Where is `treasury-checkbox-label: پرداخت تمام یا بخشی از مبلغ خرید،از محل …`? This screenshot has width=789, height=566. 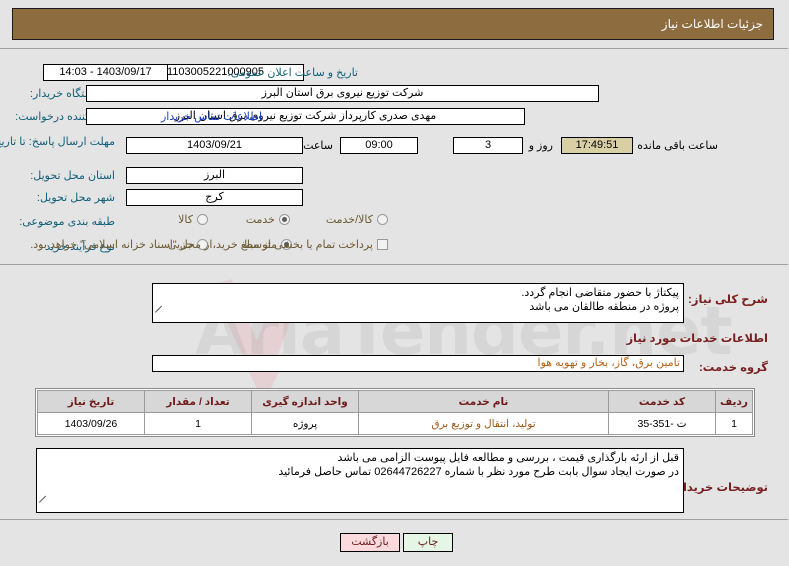 treasury-checkbox-label: پرداخت تمام یا بخشی از مبلغ خرید،از محل … is located at coordinates (202, 245).